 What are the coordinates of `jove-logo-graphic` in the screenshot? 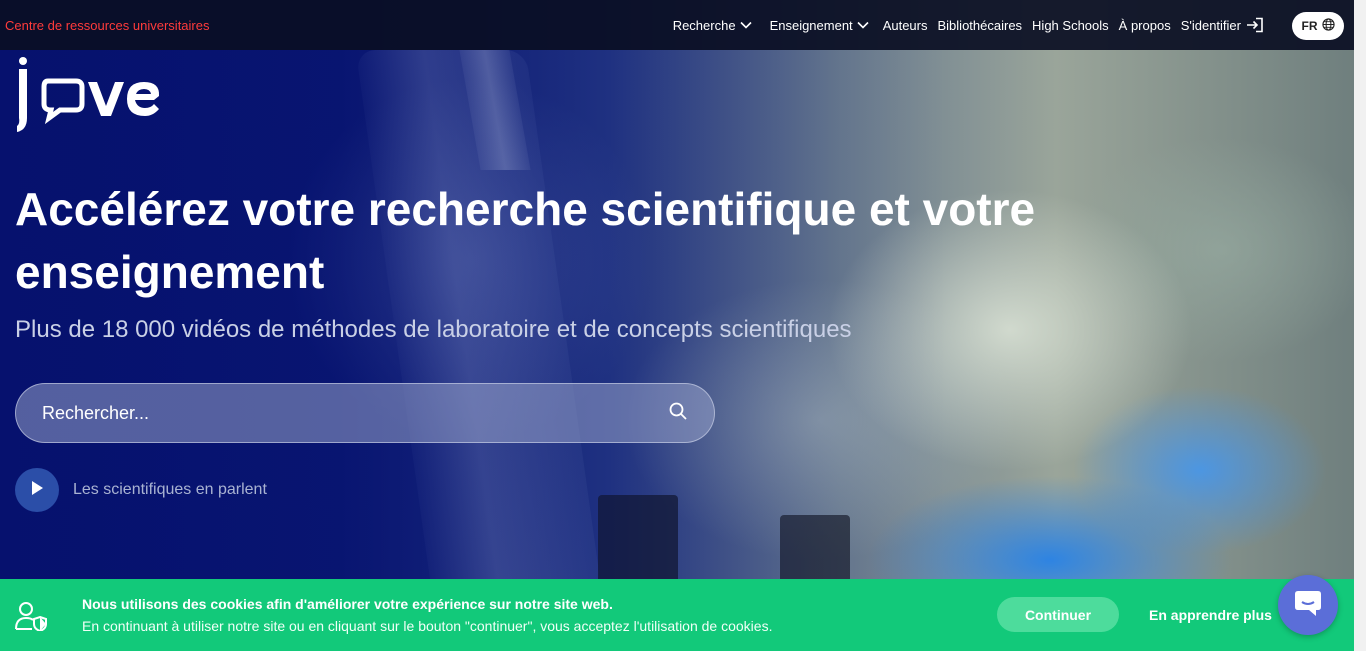 It's located at (88, 94).